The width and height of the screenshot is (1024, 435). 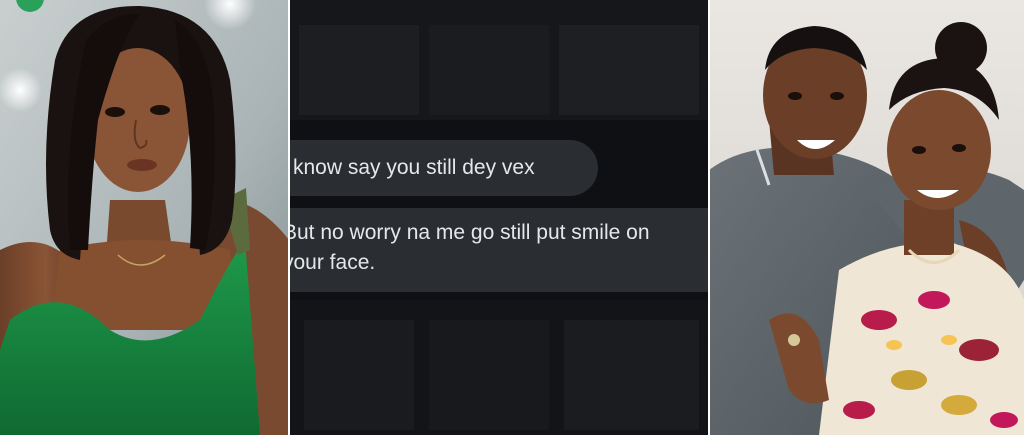 I want to click on chat-message-bubble: know say you still dey vex, so click(x=443, y=168).